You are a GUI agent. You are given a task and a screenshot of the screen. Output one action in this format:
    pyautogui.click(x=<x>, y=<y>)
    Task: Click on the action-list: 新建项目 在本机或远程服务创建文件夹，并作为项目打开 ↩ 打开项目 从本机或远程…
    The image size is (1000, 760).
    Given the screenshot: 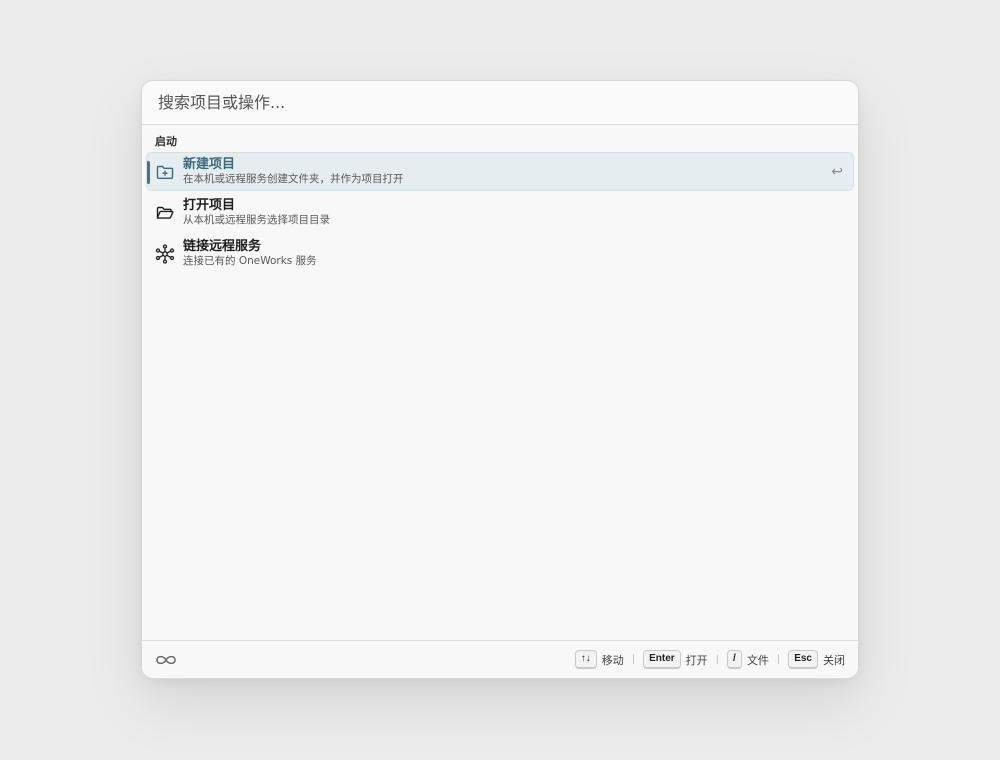 What is the action you would take?
    pyautogui.click(x=500, y=212)
    